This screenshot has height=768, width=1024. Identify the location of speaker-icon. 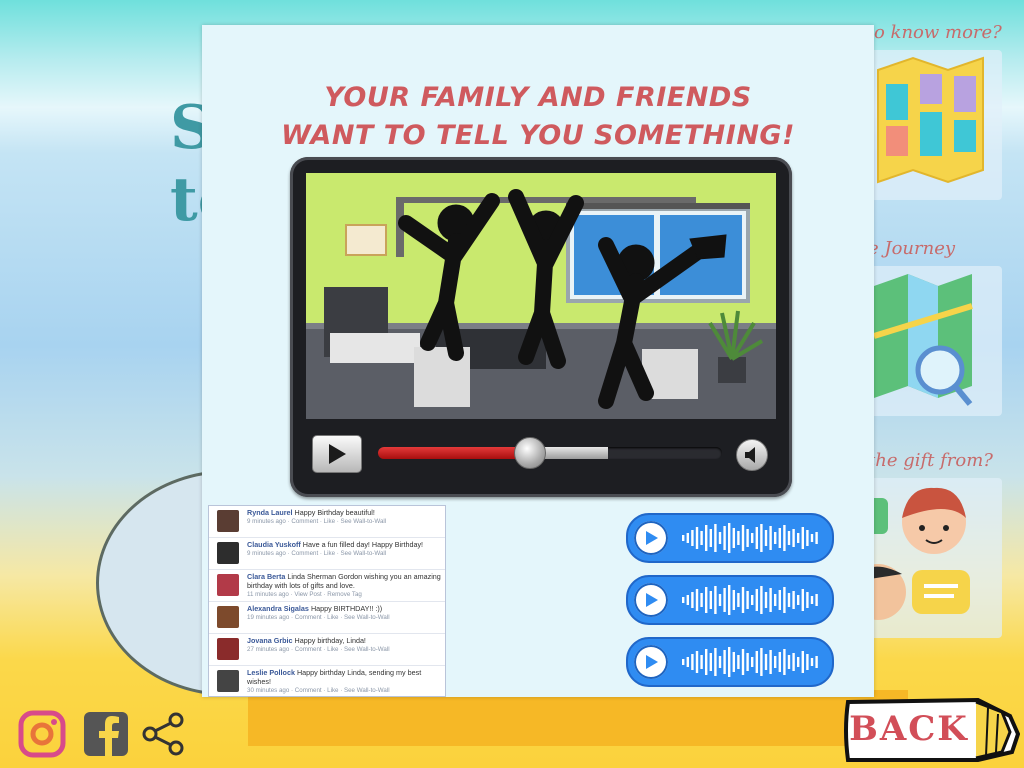
(750, 455).